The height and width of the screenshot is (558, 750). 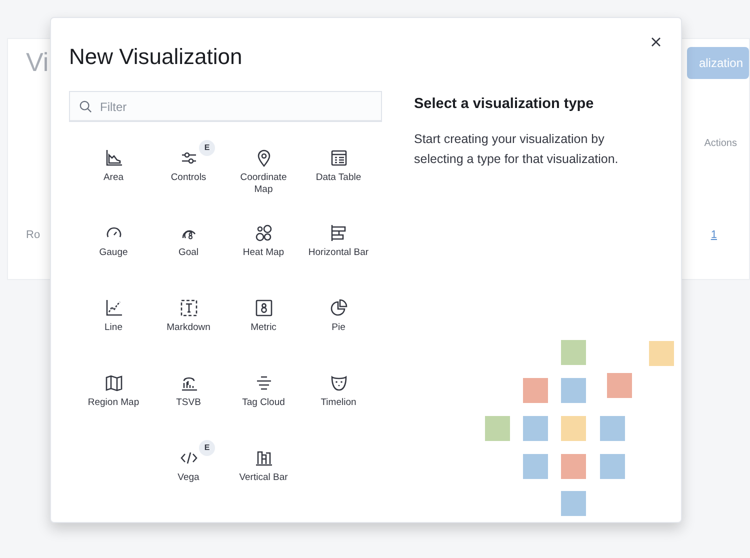 What do you see at coordinates (85, 106) in the screenshot?
I see `search-icon` at bounding box center [85, 106].